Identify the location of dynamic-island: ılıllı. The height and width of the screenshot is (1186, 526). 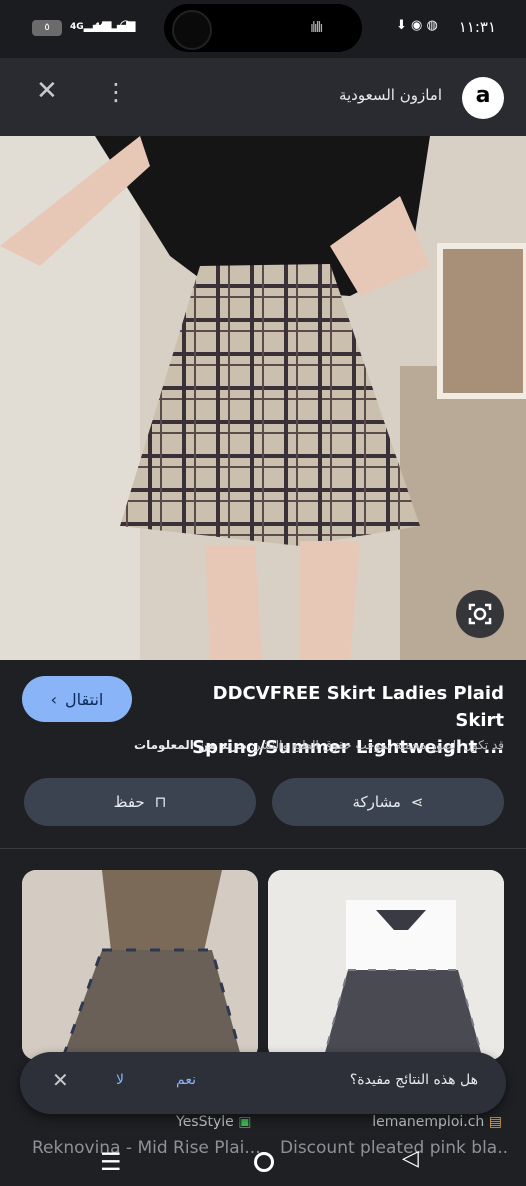
(263, 28).